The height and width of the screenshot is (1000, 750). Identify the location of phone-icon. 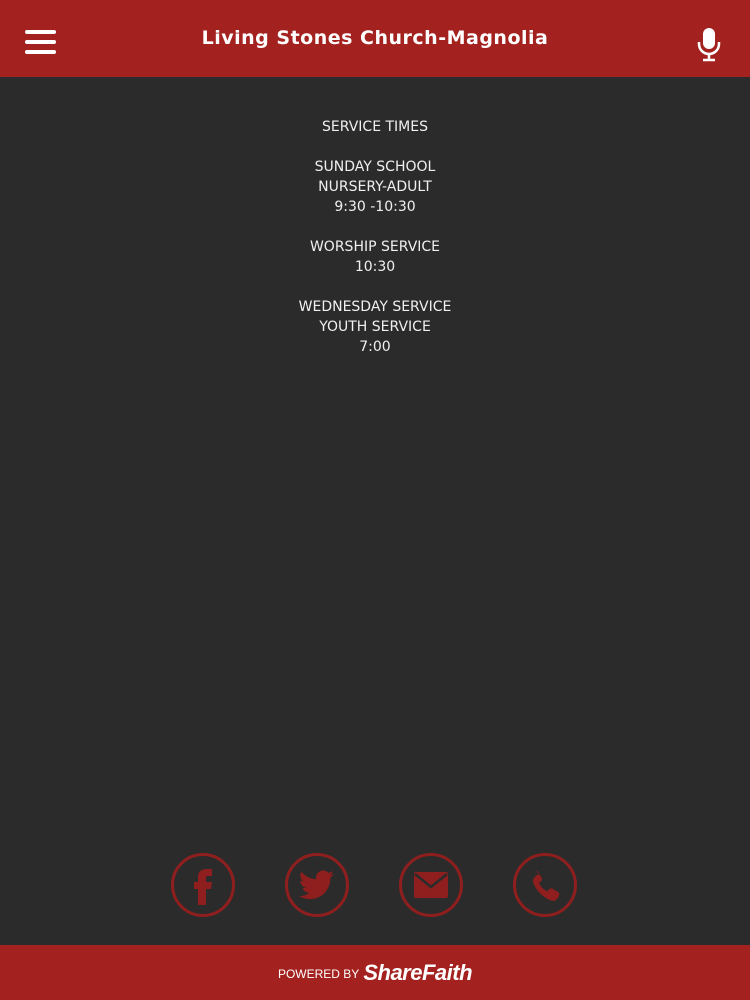
(546, 886).